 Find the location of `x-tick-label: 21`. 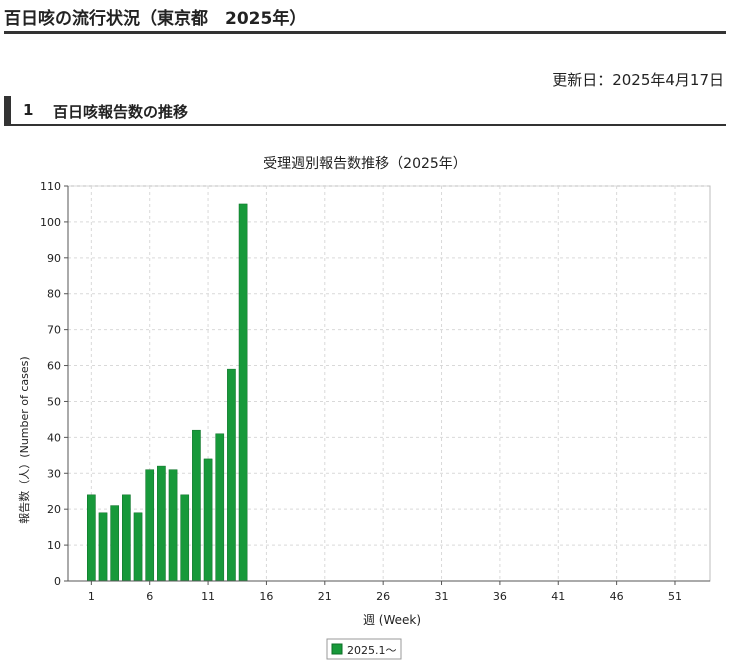

x-tick-label: 21 is located at coordinates (325, 596).